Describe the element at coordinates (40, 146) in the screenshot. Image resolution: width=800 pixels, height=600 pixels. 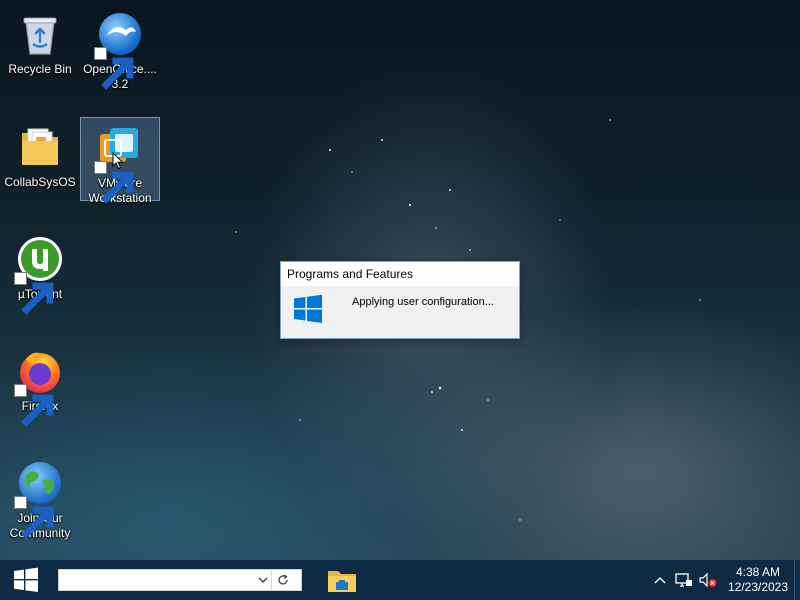
I see `folder-icon` at that location.